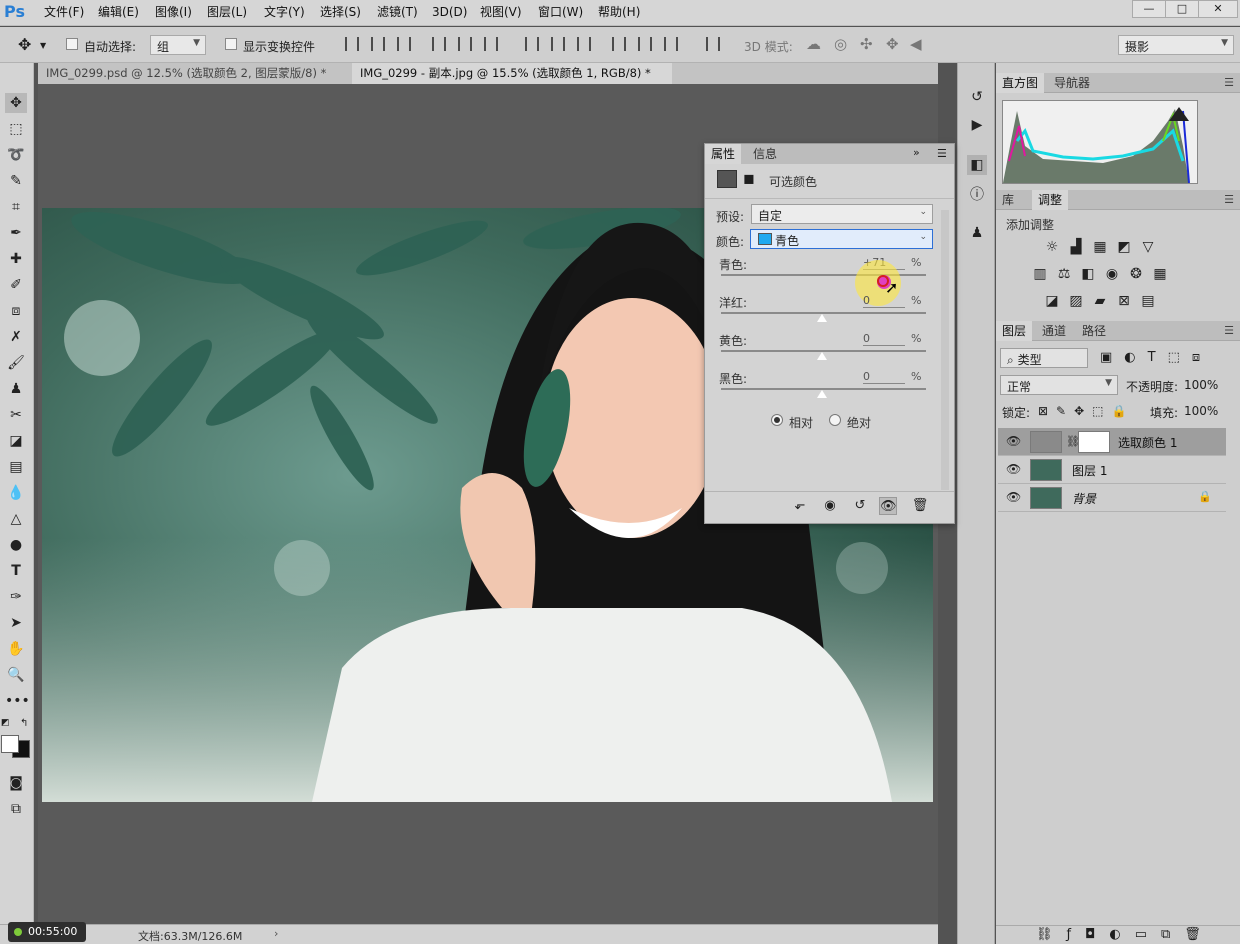 This screenshot has width=1240, height=944. What do you see at coordinates (892, 44) in the screenshot?
I see `3d-slide-icon: ✥` at bounding box center [892, 44].